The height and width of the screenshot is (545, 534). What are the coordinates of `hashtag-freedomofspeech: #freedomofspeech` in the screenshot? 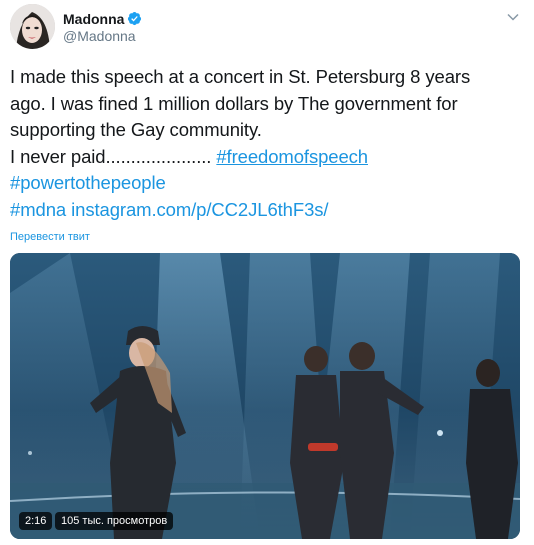 It's located at (292, 156).